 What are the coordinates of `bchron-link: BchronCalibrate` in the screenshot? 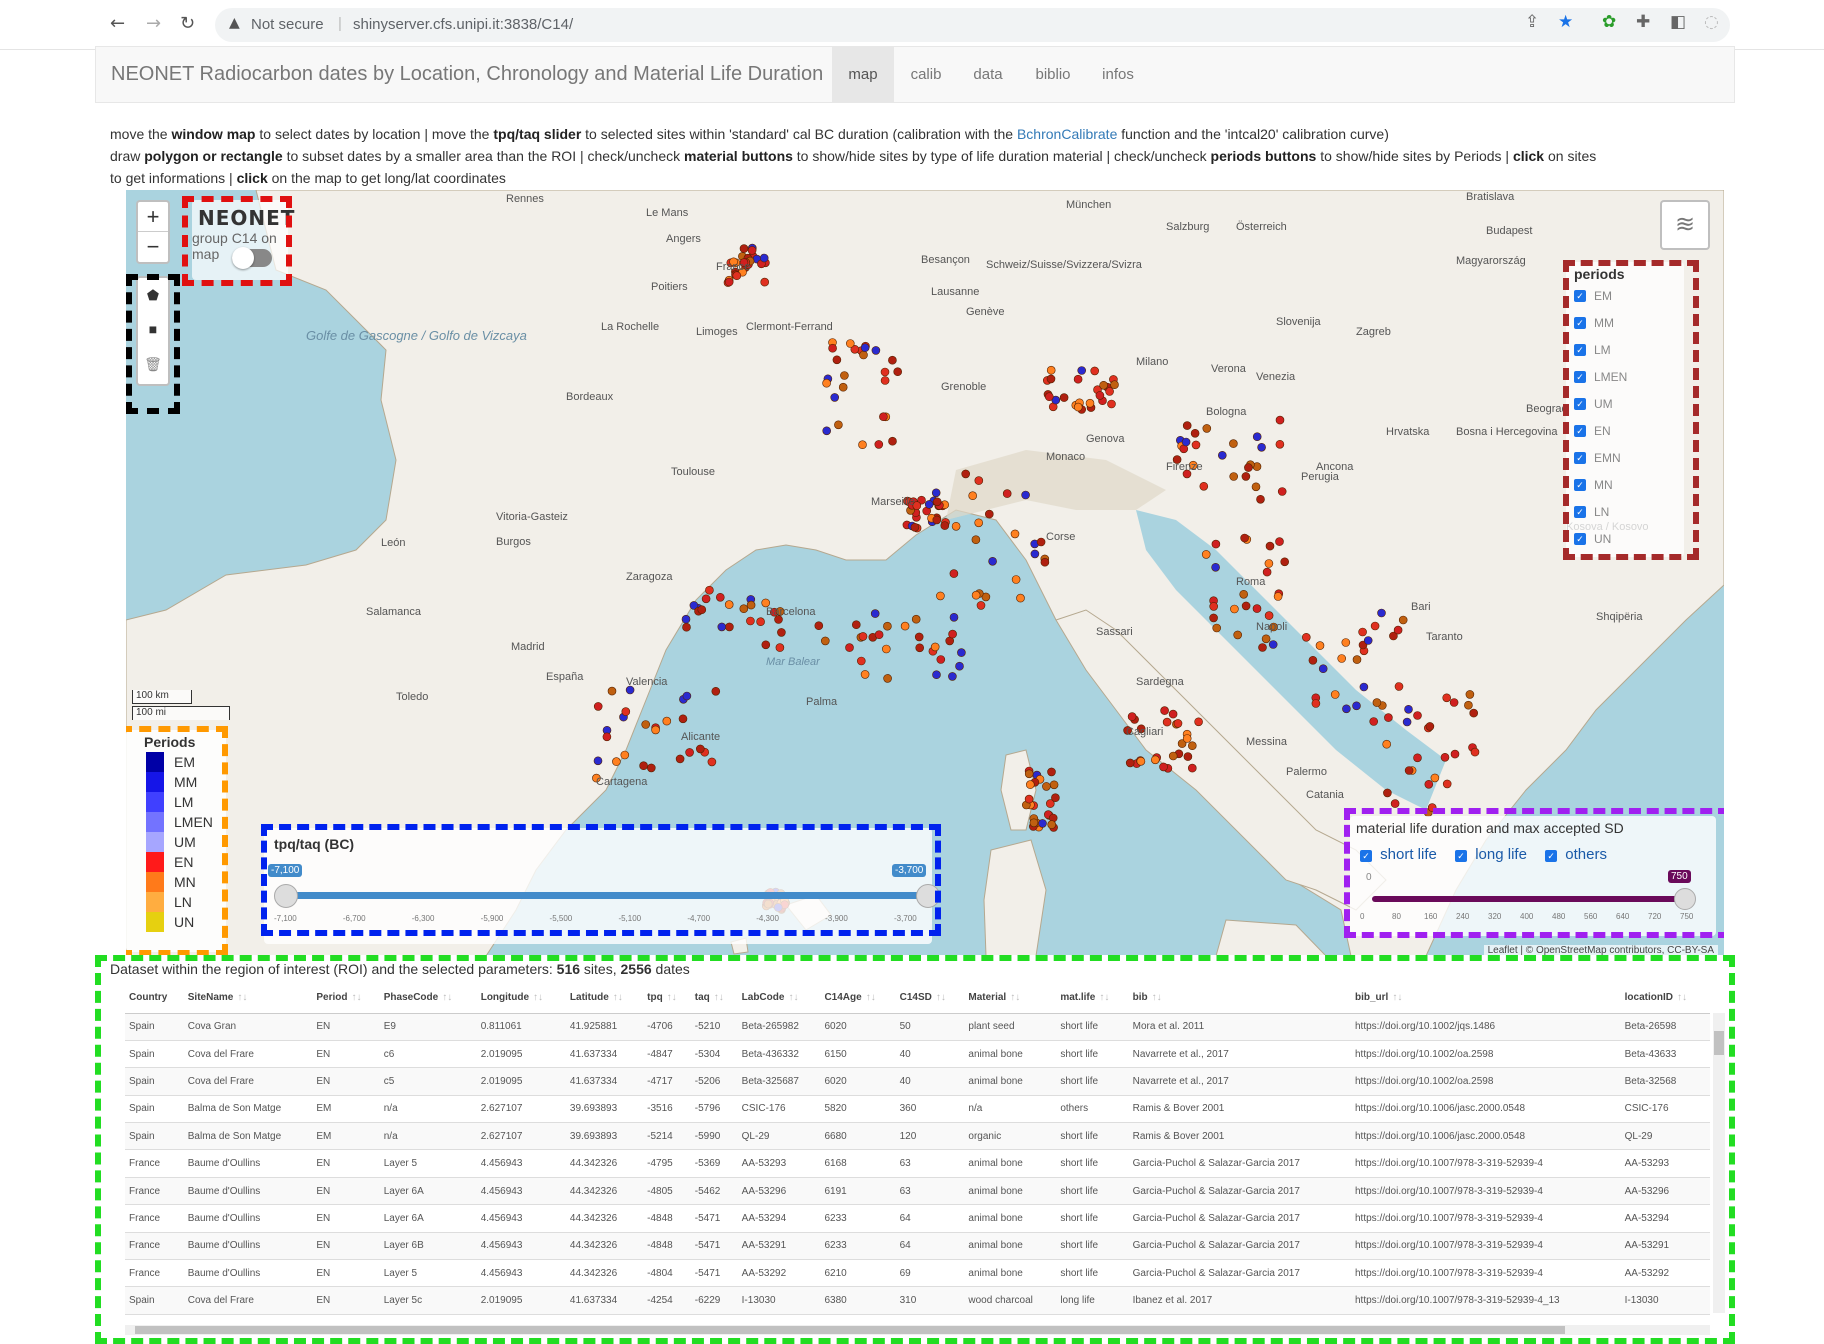 It's located at (1067, 134).